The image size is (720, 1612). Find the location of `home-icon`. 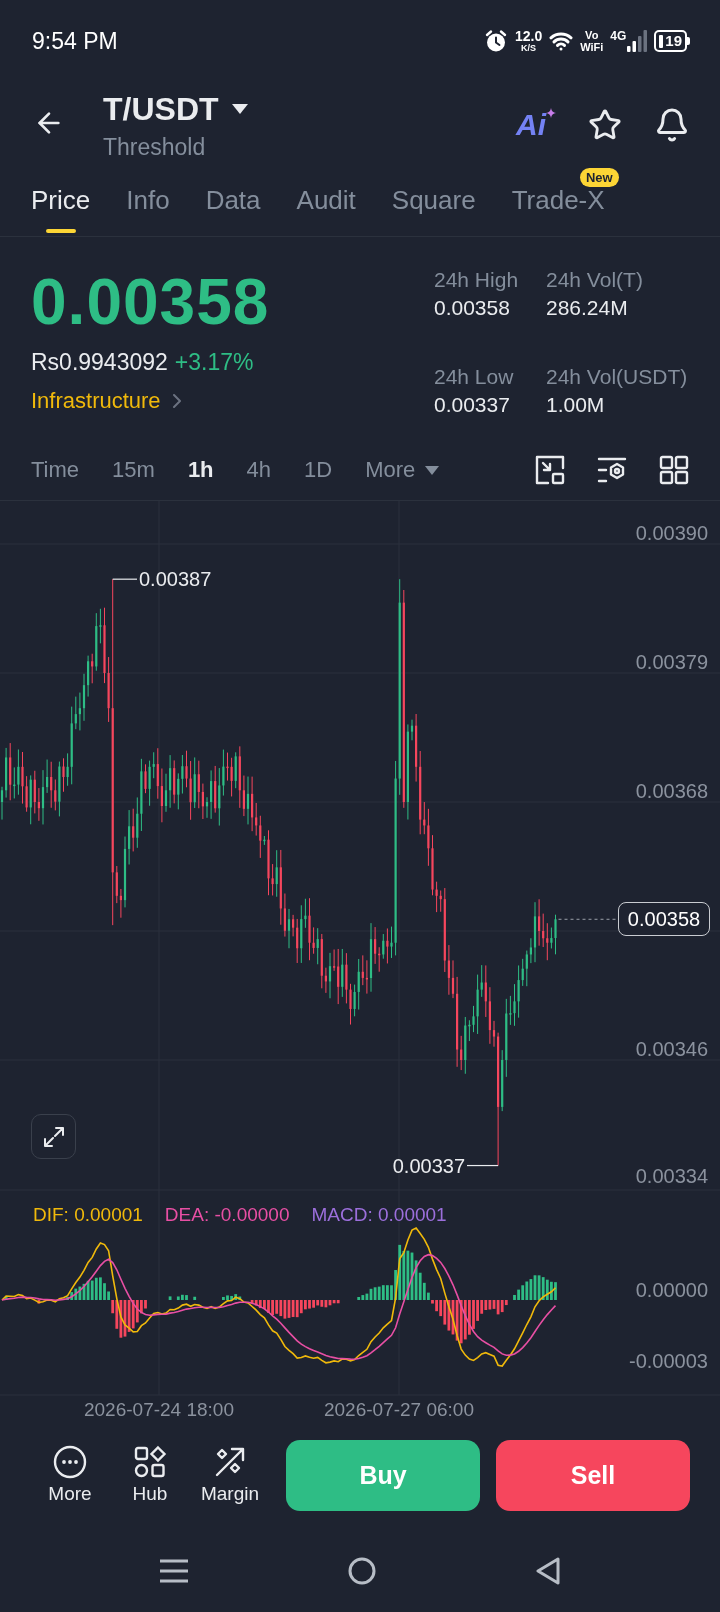

home-icon is located at coordinates (362, 1571).